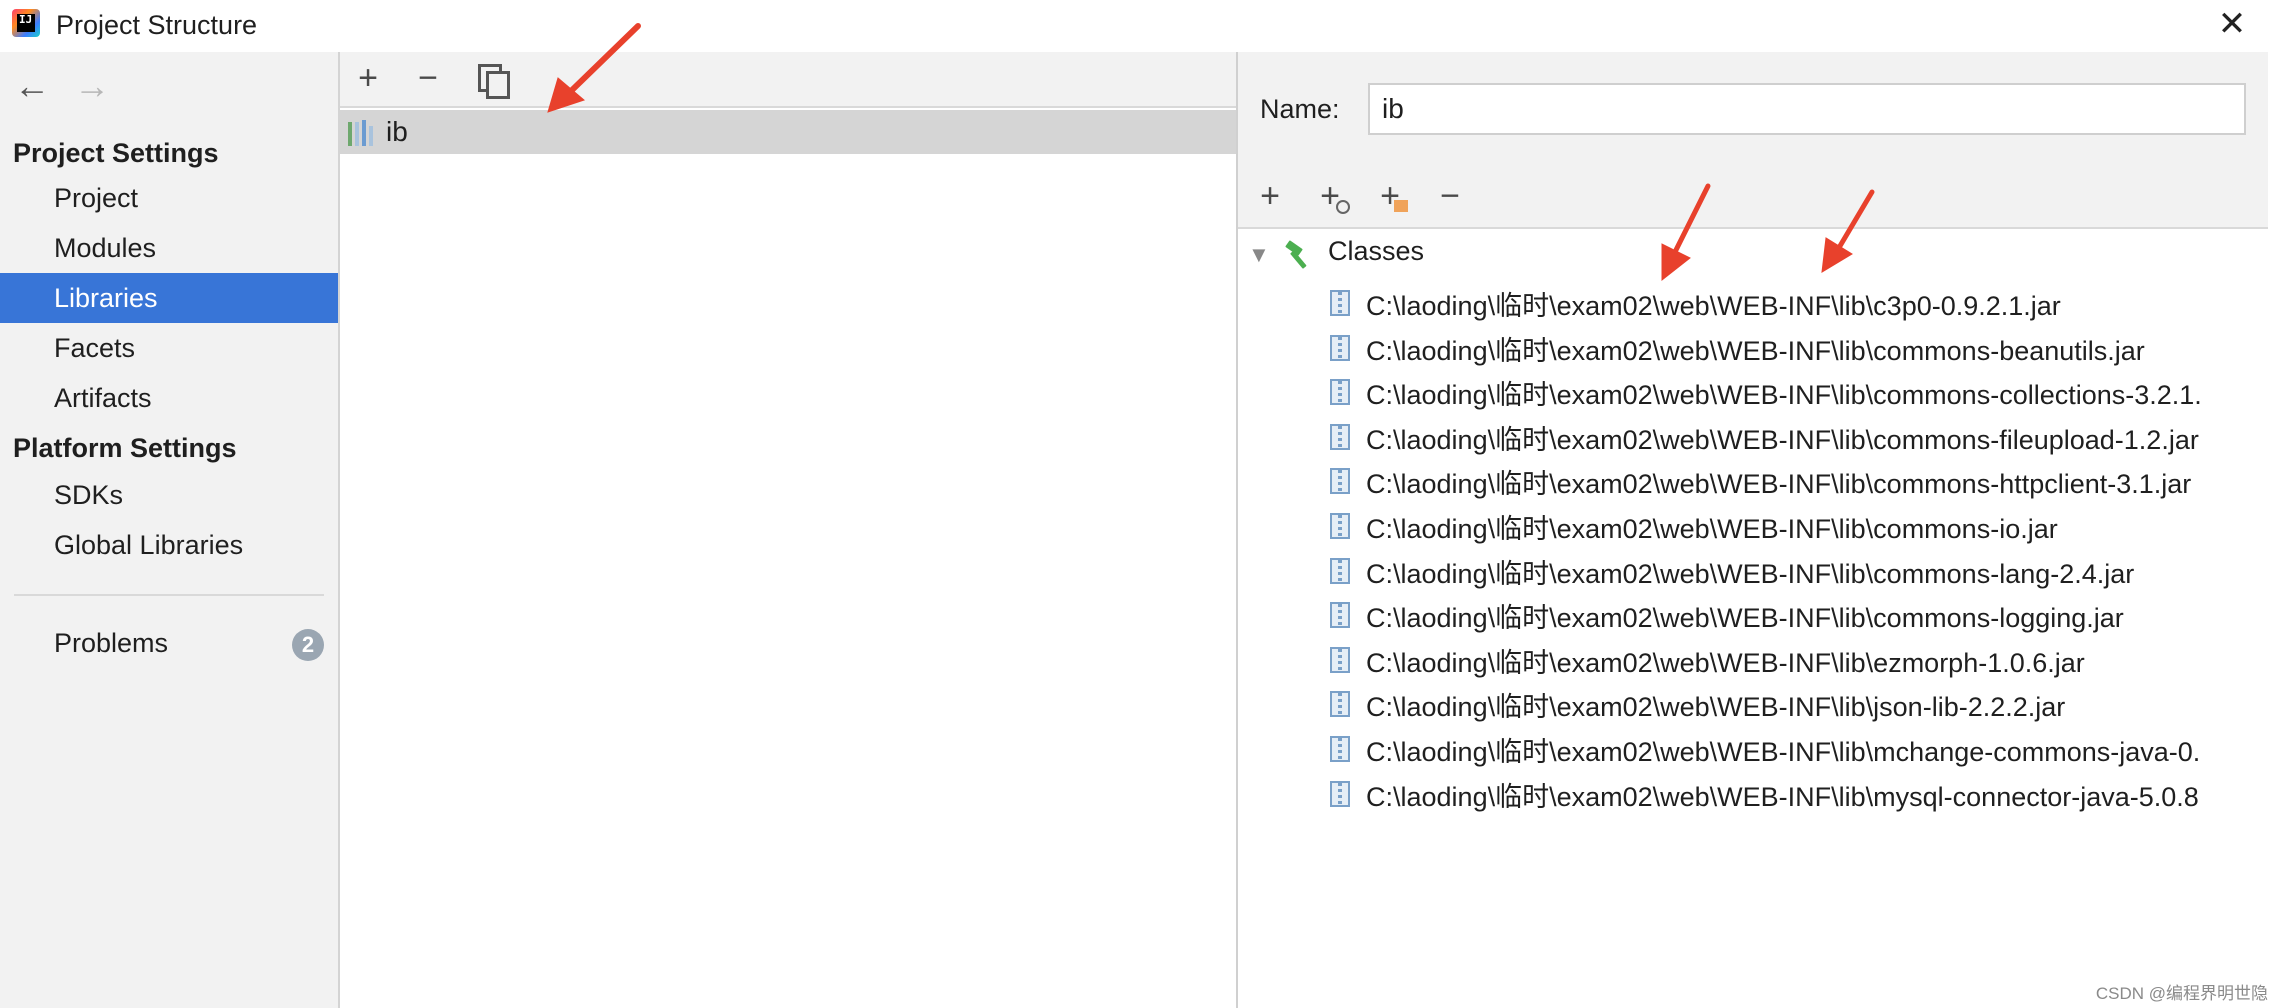 The height and width of the screenshot is (1008, 2288). What do you see at coordinates (308, 645) in the screenshot?
I see `problems-count-badge: 2` at bounding box center [308, 645].